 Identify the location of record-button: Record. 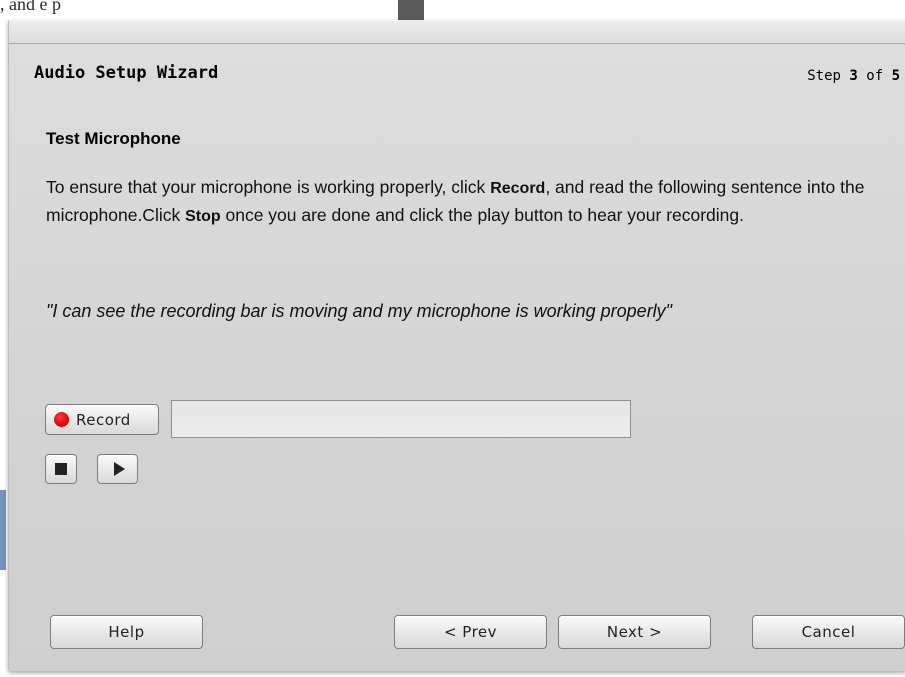
(102, 419).